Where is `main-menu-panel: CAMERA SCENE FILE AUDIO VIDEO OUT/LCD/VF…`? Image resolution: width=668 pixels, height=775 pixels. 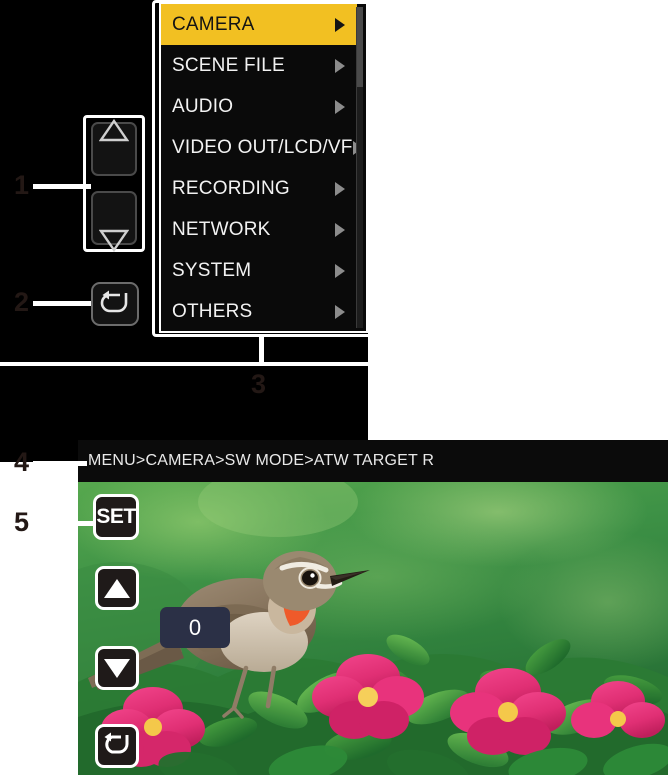
main-menu-panel: CAMERA SCENE FILE AUDIO VIDEO OUT/LCD/VF… is located at coordinates (263, 167).